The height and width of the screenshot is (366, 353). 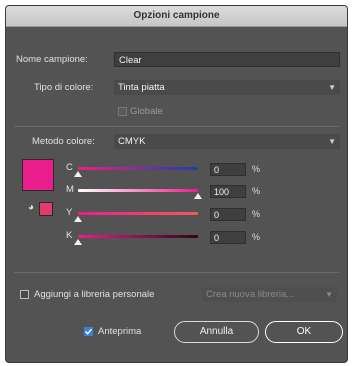 I want to click on slider-thumb-y, so click(x=78, y=219).